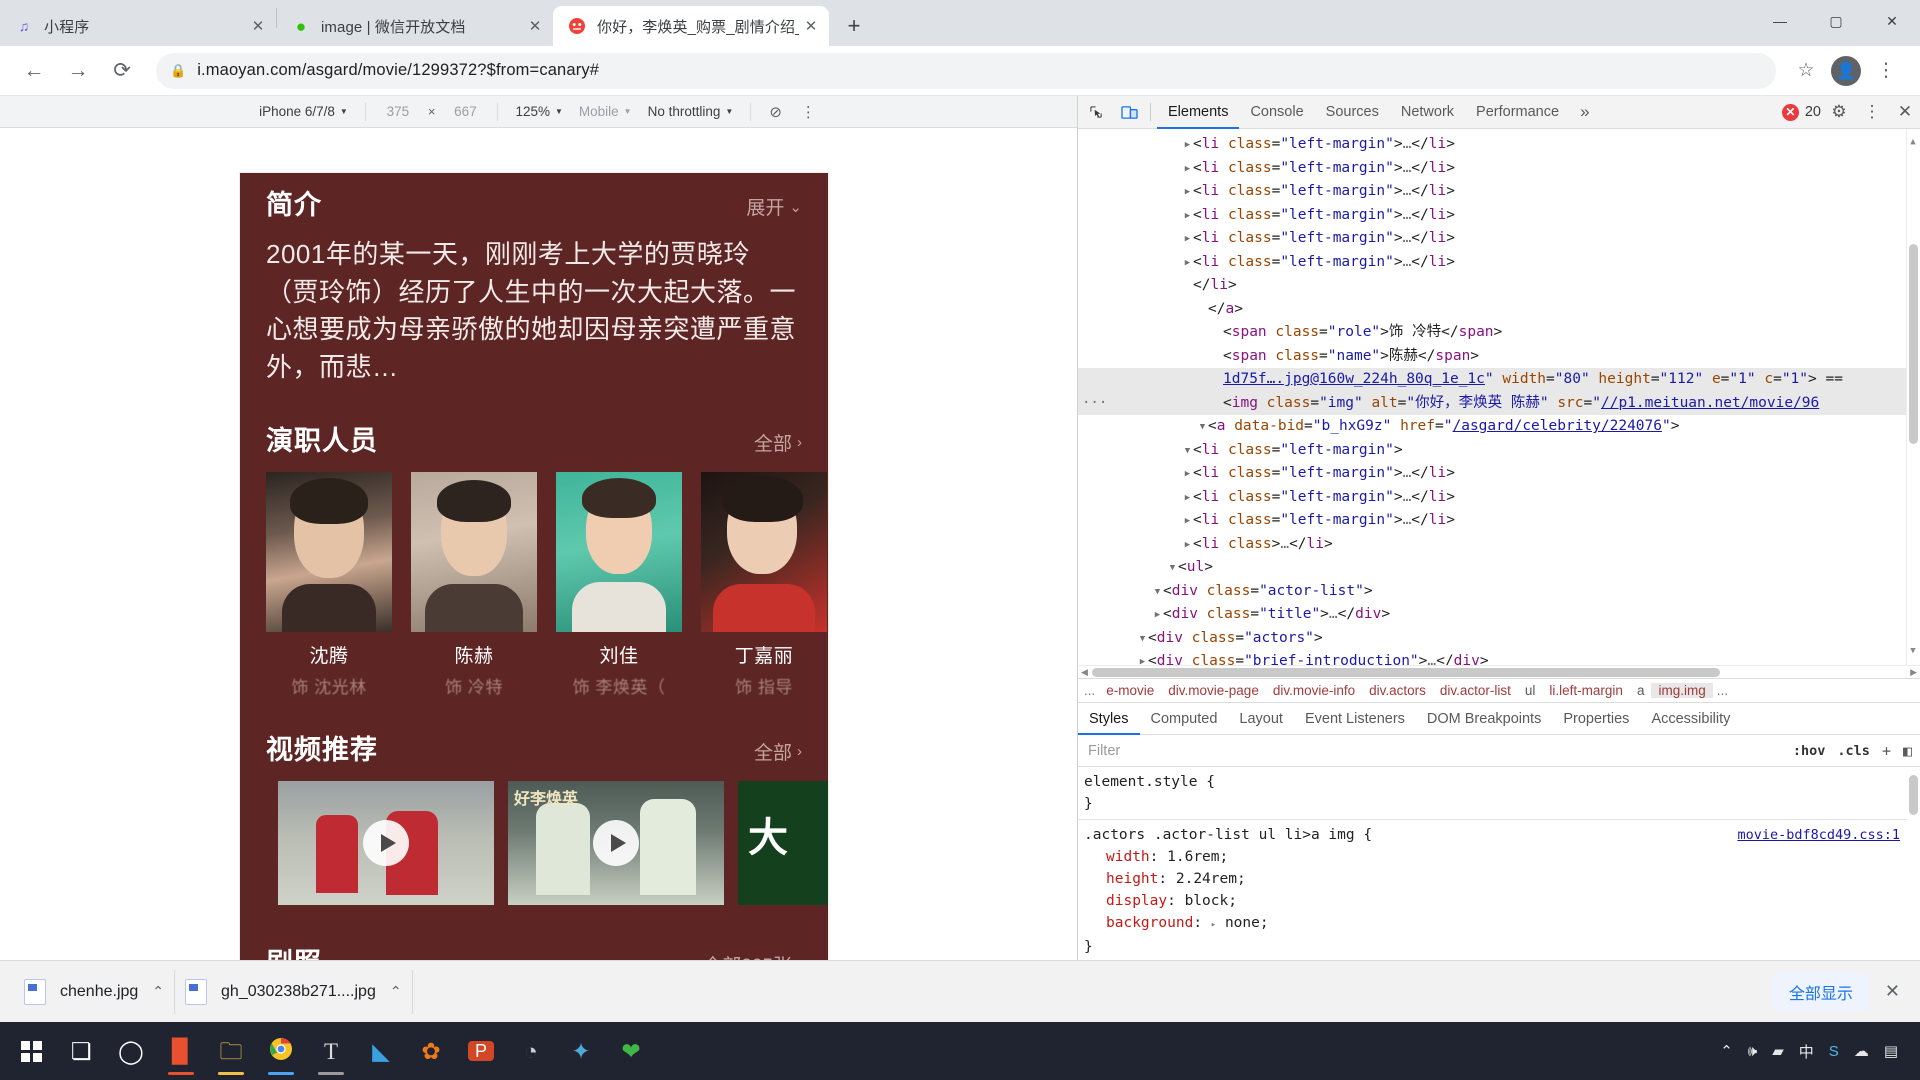  Describe the element at coordinates (1440, 751) in the screenshot. I see `styles-filter-input: Filter` at that location.